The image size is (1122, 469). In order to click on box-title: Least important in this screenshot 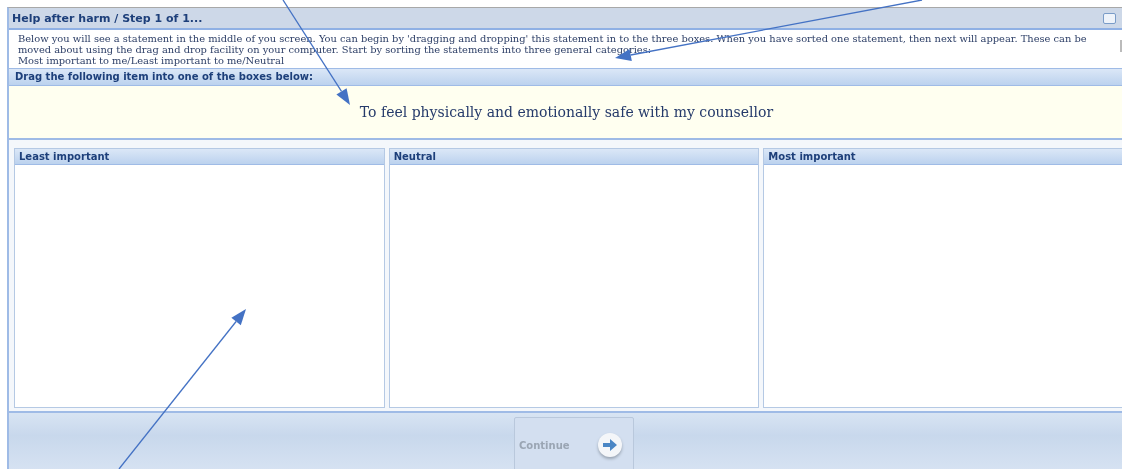, I will do `click(199, 157)`.